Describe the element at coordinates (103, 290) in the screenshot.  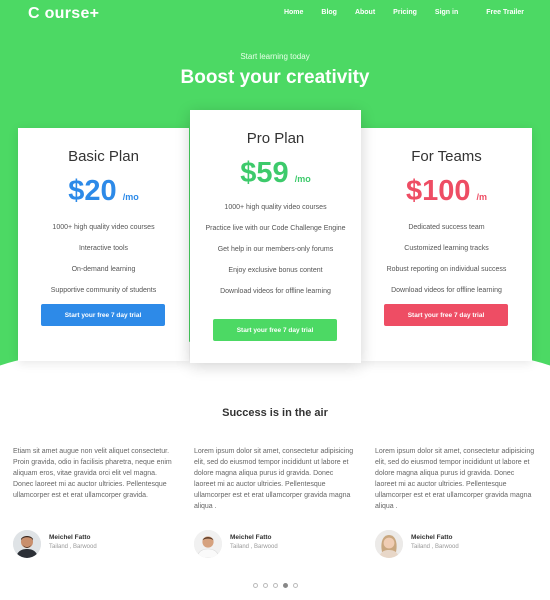
I see `feature-item: Supportive community of students` at that location.